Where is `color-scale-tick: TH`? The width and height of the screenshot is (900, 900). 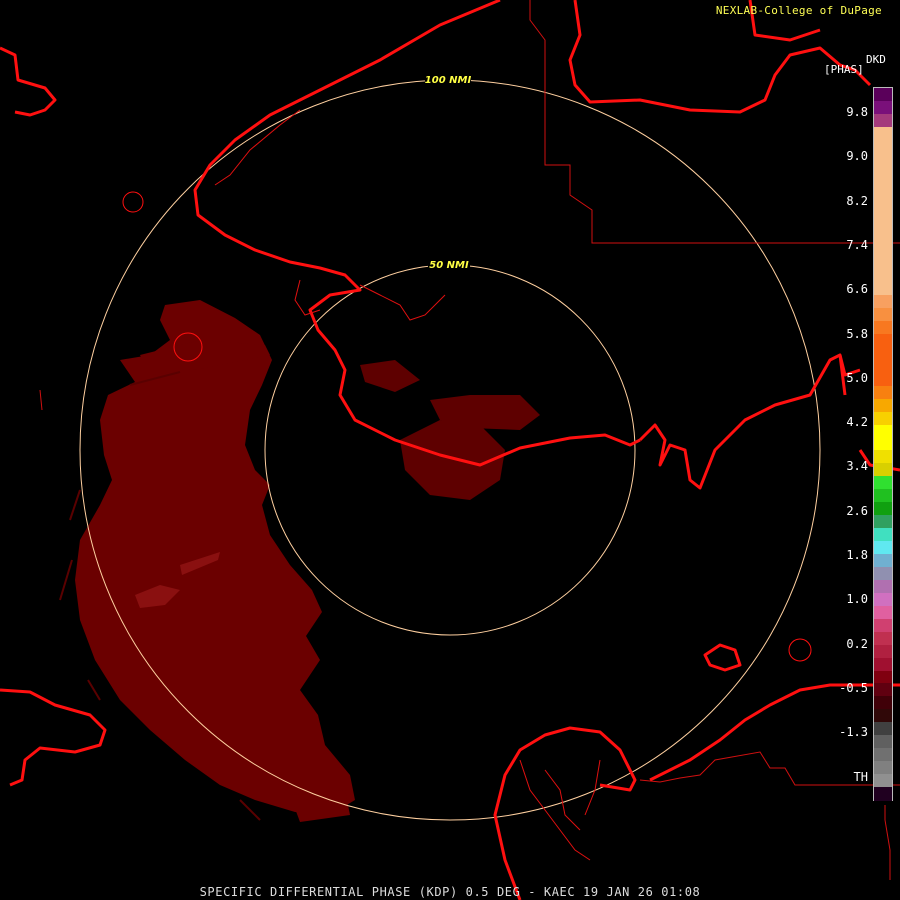
color-scale-tick: TH is located at coordinates (860, 776).